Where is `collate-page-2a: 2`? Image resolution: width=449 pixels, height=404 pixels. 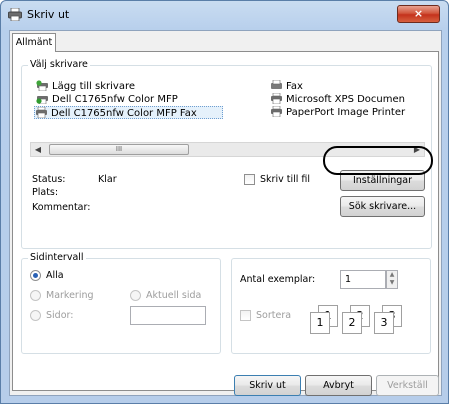
collate-page-2a: 2 is located at coordinates (352, 323).